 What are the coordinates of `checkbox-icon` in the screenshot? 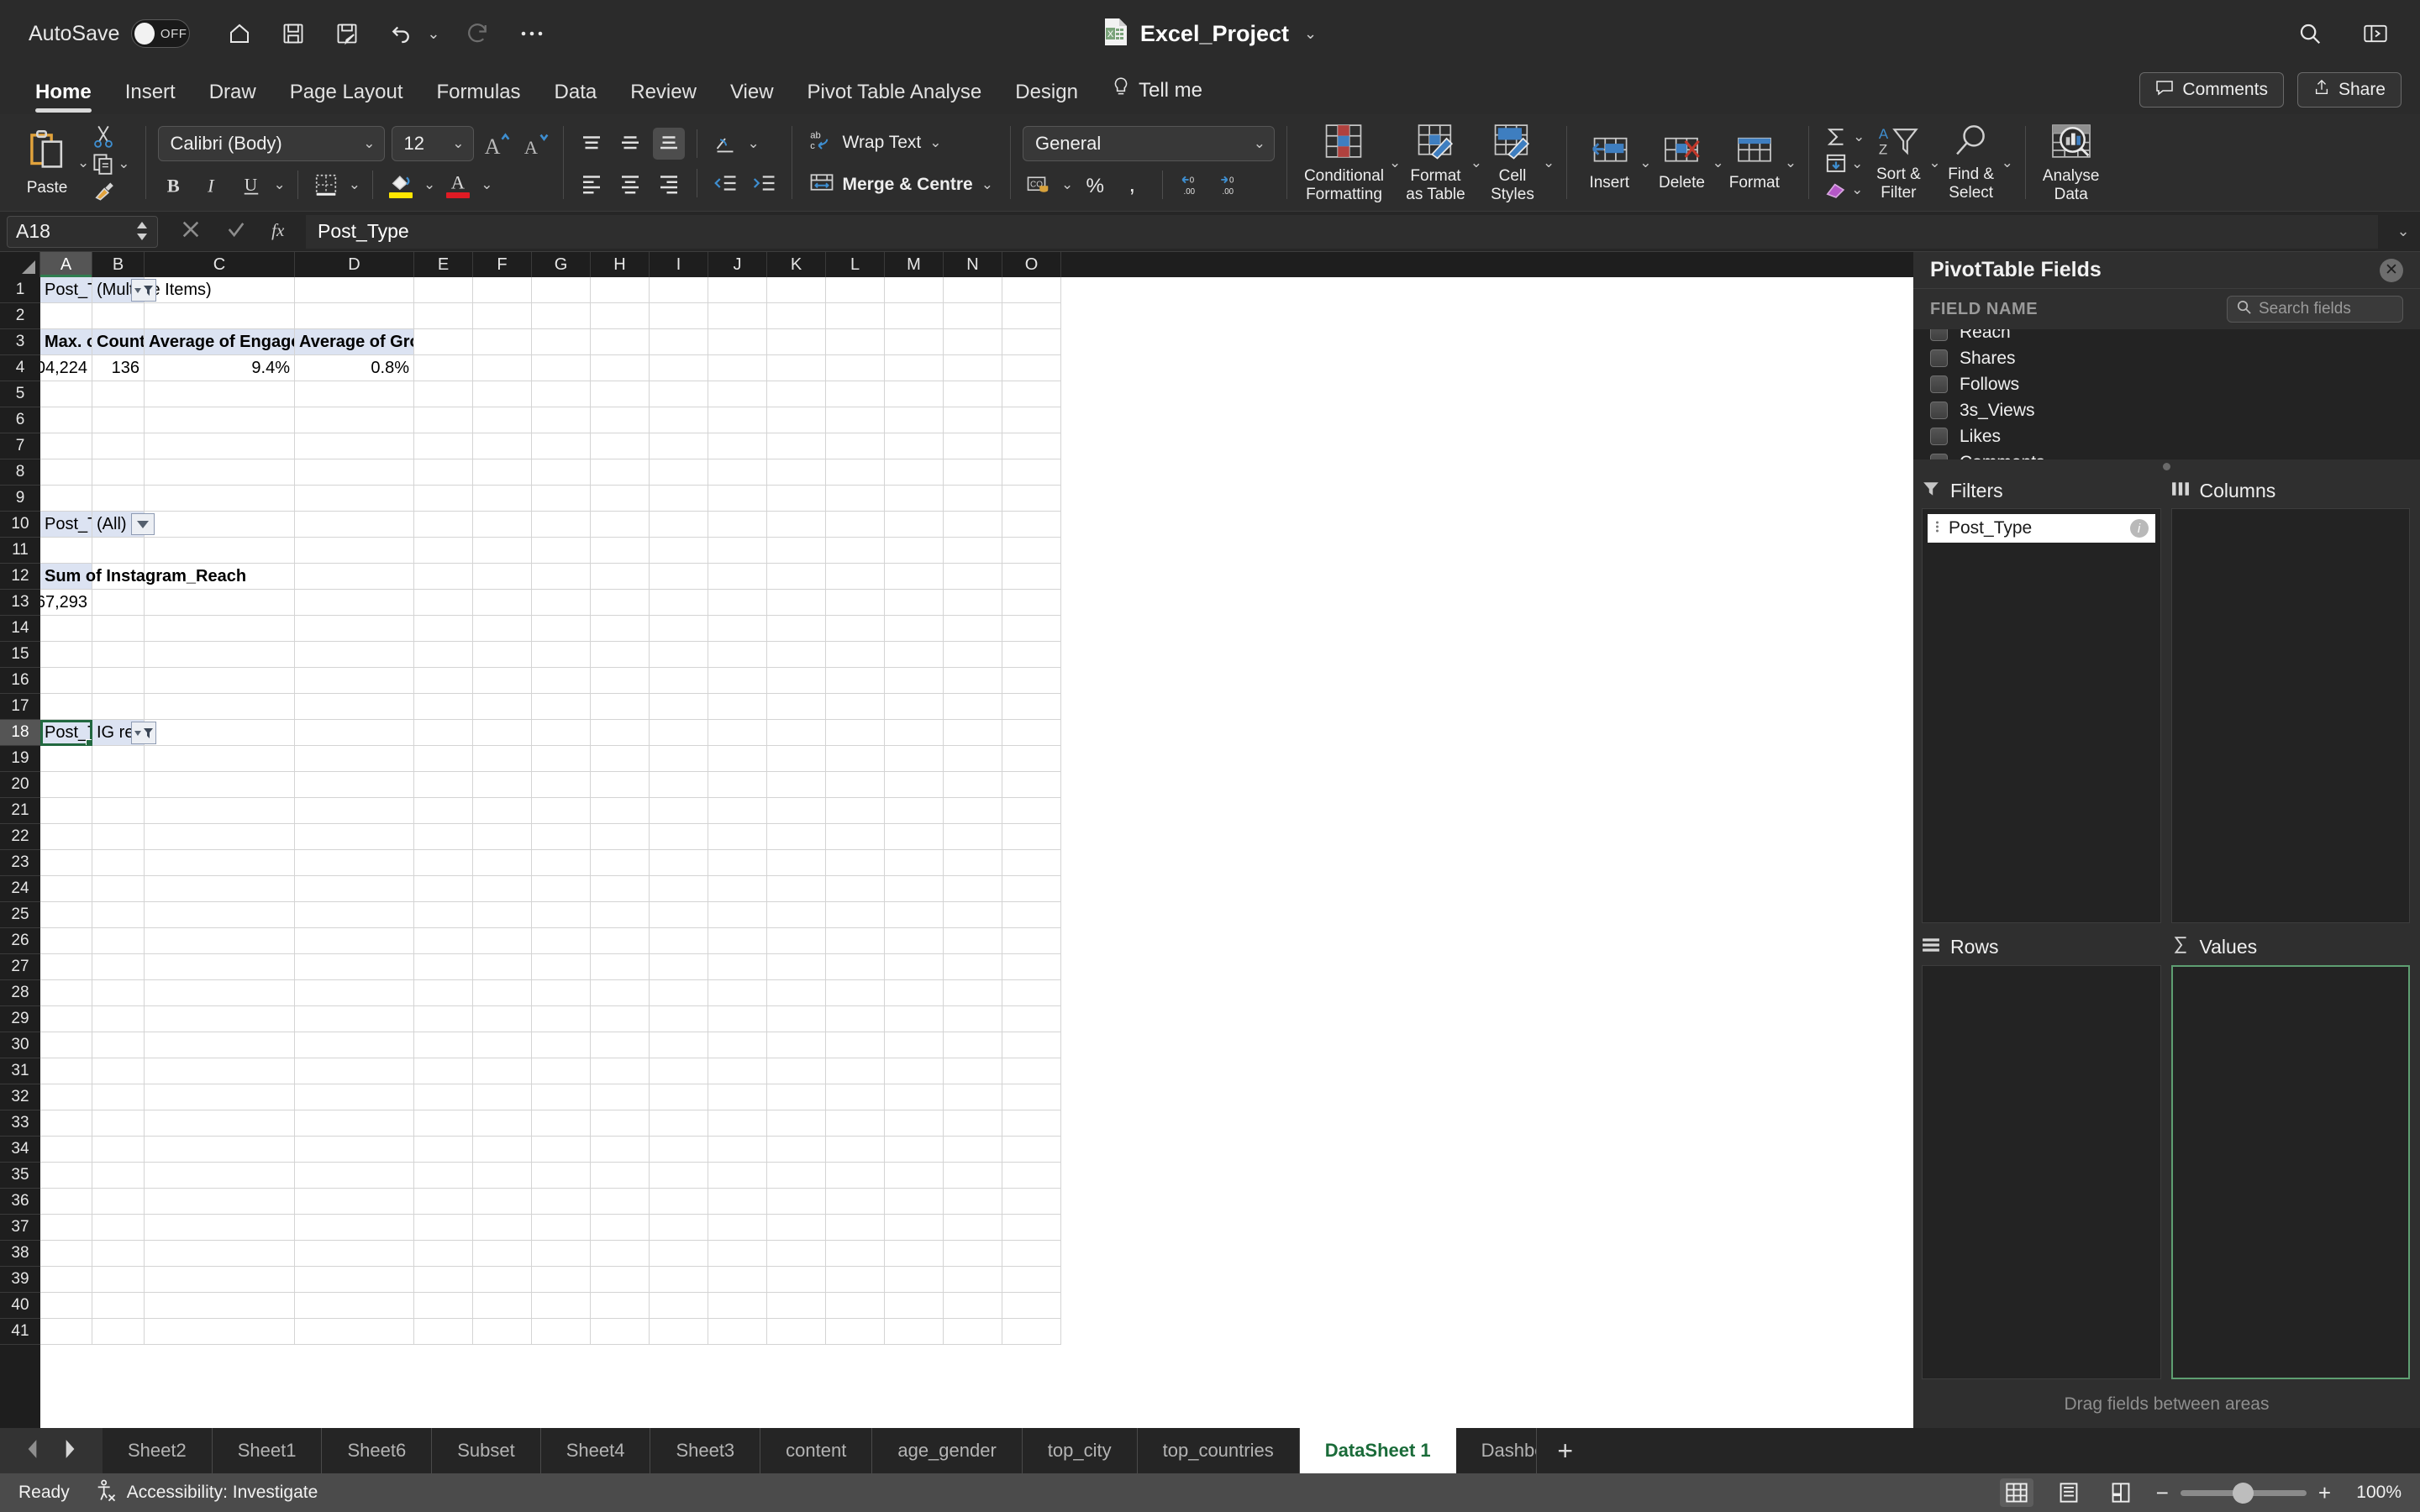 It's located at (1939, 456).